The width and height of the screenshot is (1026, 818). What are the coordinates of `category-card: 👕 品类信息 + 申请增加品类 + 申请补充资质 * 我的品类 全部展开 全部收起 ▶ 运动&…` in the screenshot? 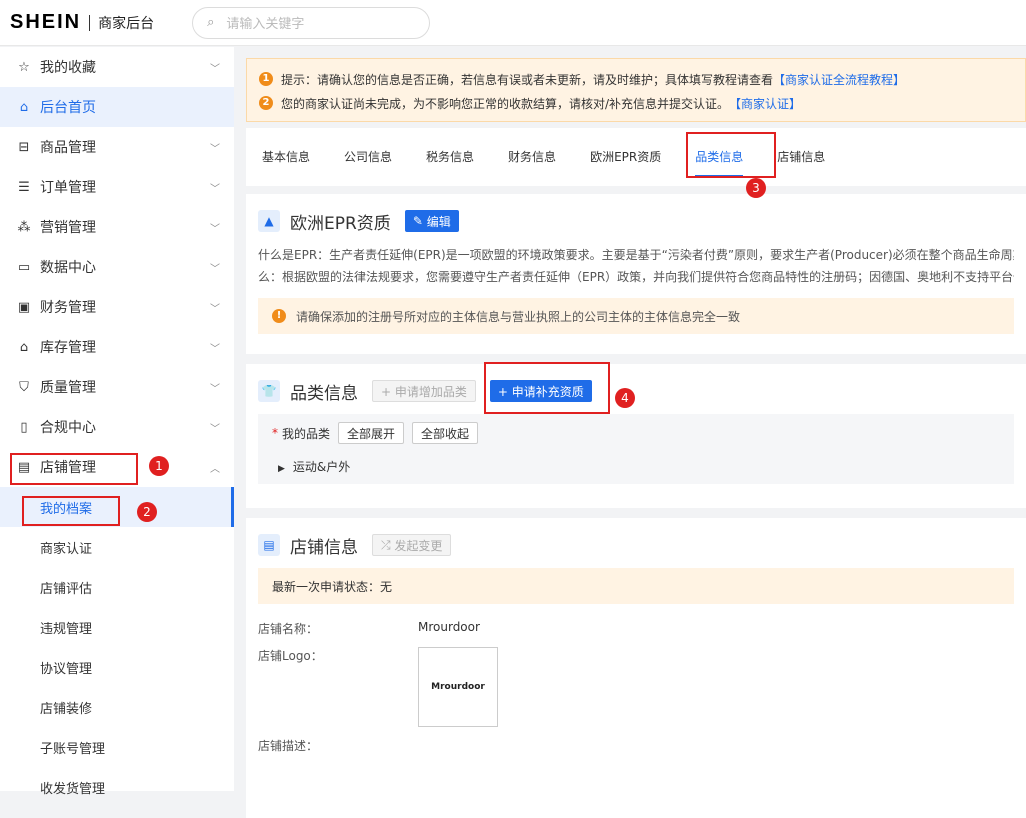 It's located at (636, 436).